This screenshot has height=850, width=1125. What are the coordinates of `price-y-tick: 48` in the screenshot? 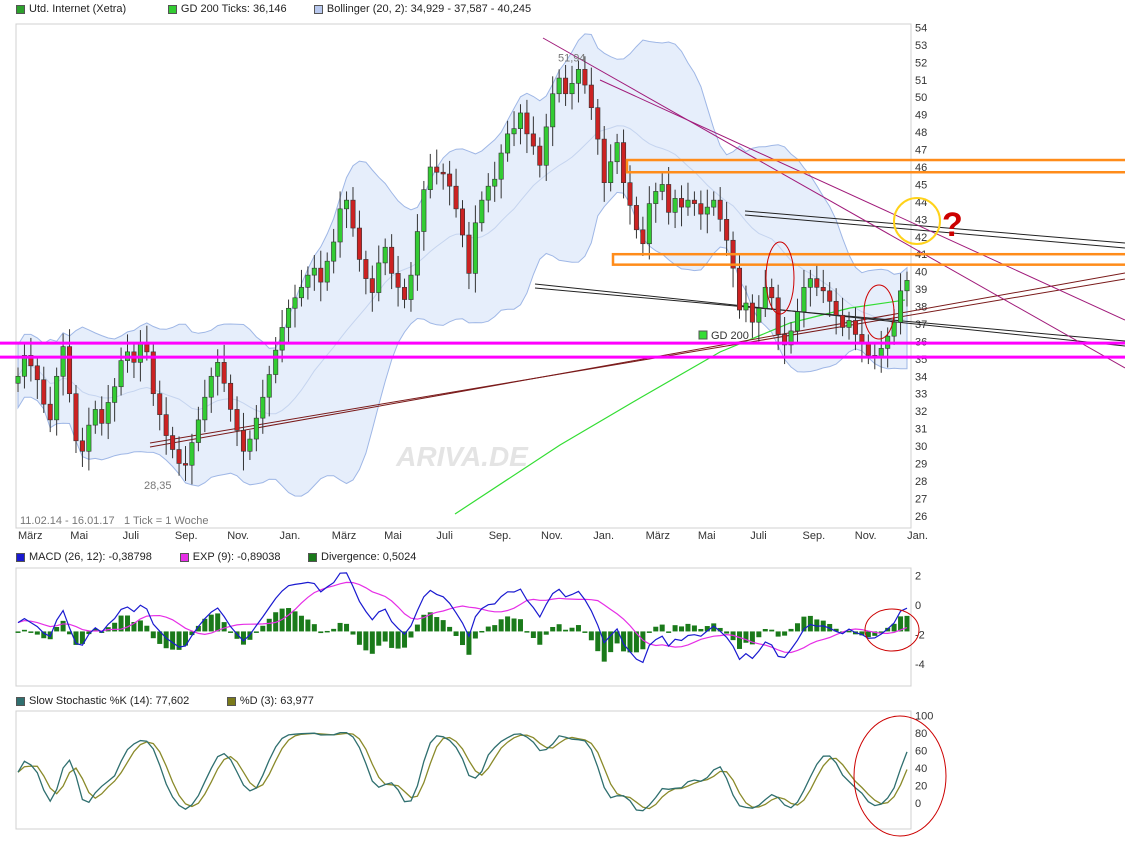 It's located at (921, 133).